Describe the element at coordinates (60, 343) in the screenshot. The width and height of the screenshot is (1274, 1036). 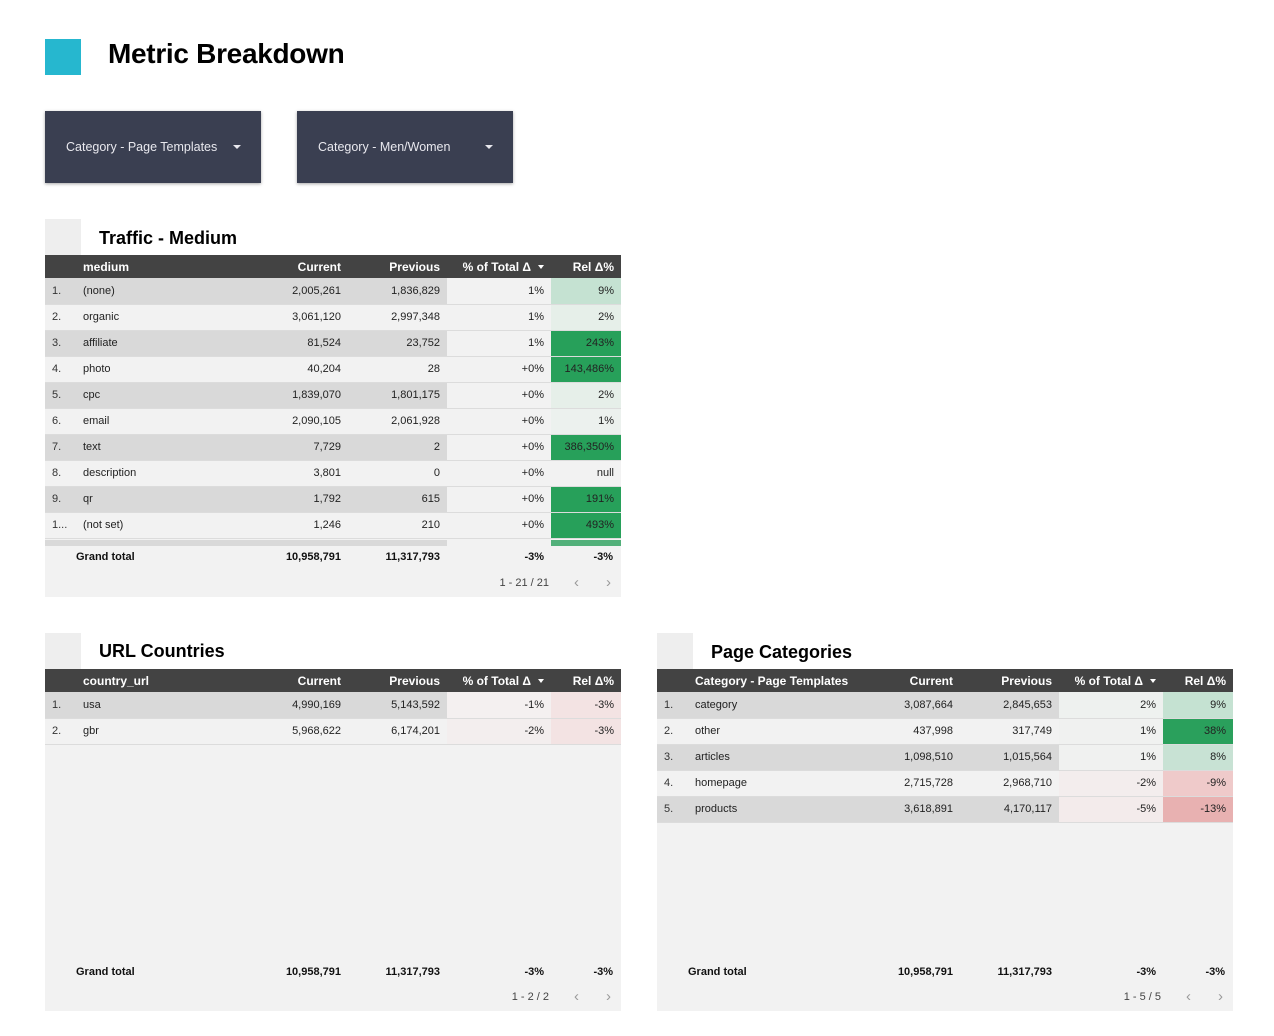
I see `row-index: 3.` at that location.